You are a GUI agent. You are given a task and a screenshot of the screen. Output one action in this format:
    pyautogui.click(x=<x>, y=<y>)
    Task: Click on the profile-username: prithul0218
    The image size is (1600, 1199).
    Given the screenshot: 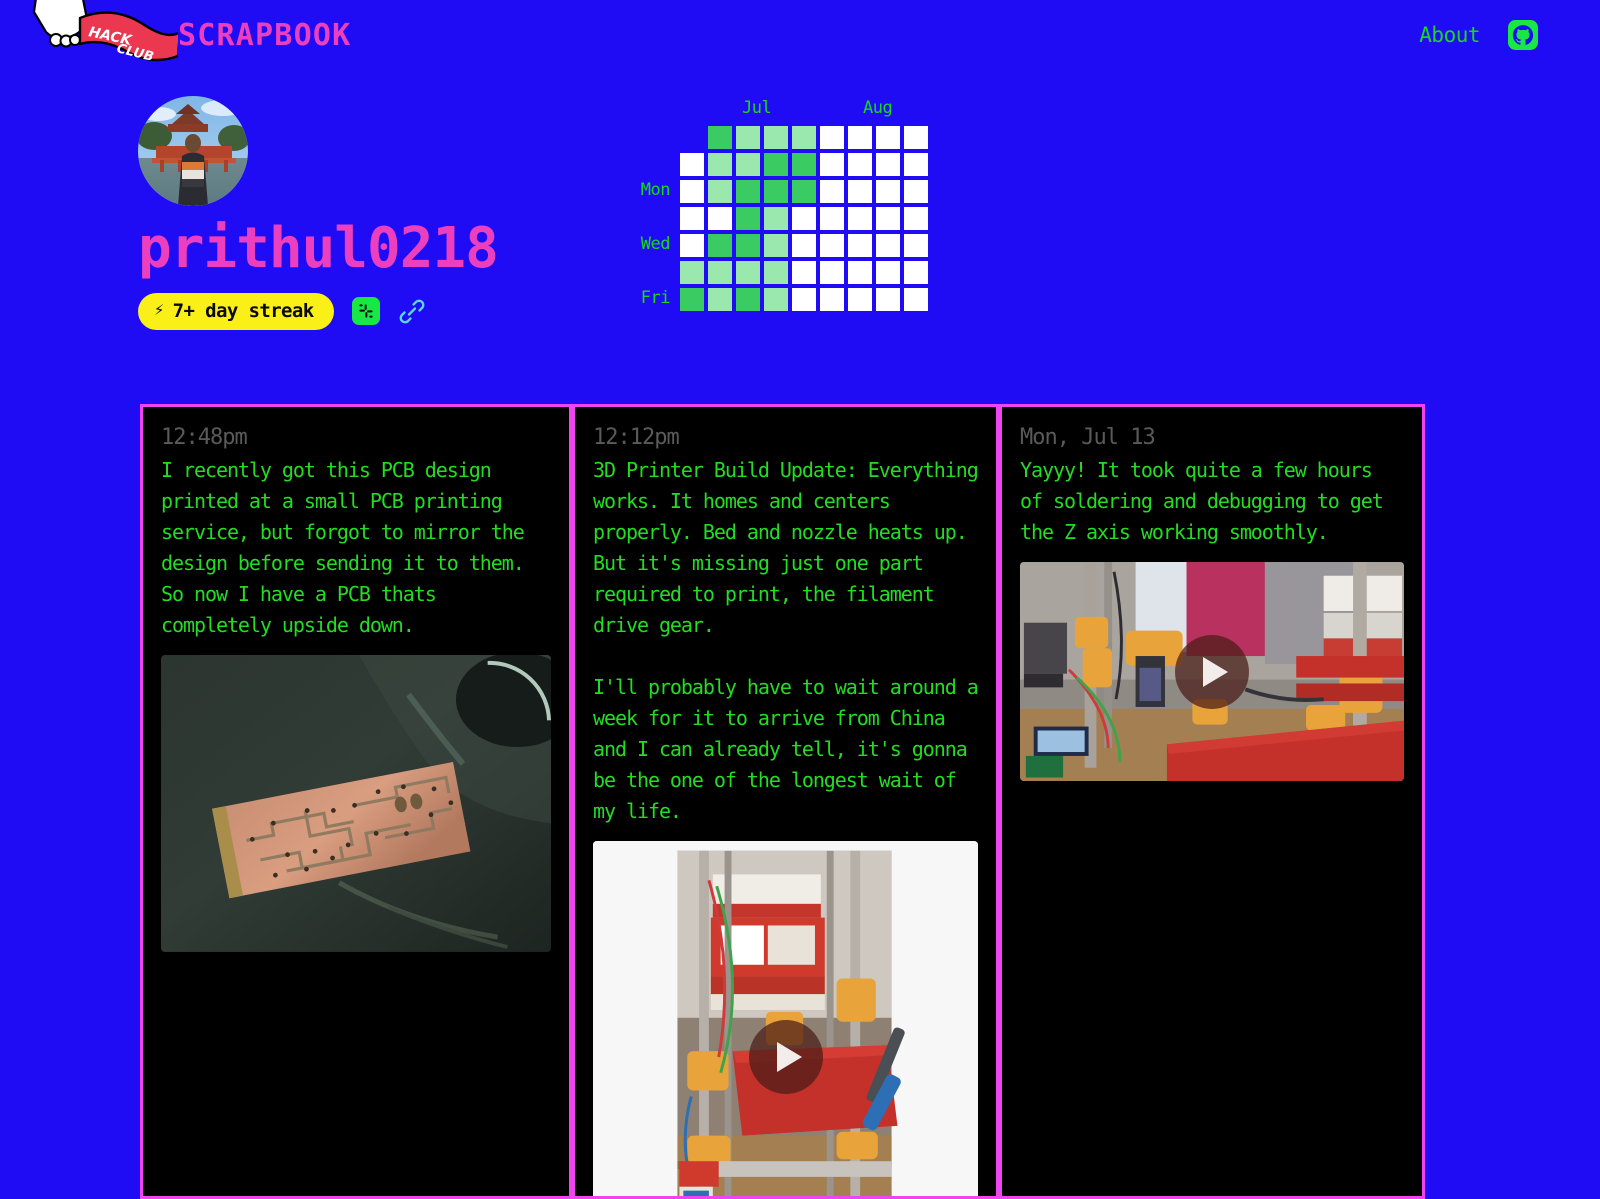 What is the action you would take?
    pyautogui.click(x=318, y=248)
    